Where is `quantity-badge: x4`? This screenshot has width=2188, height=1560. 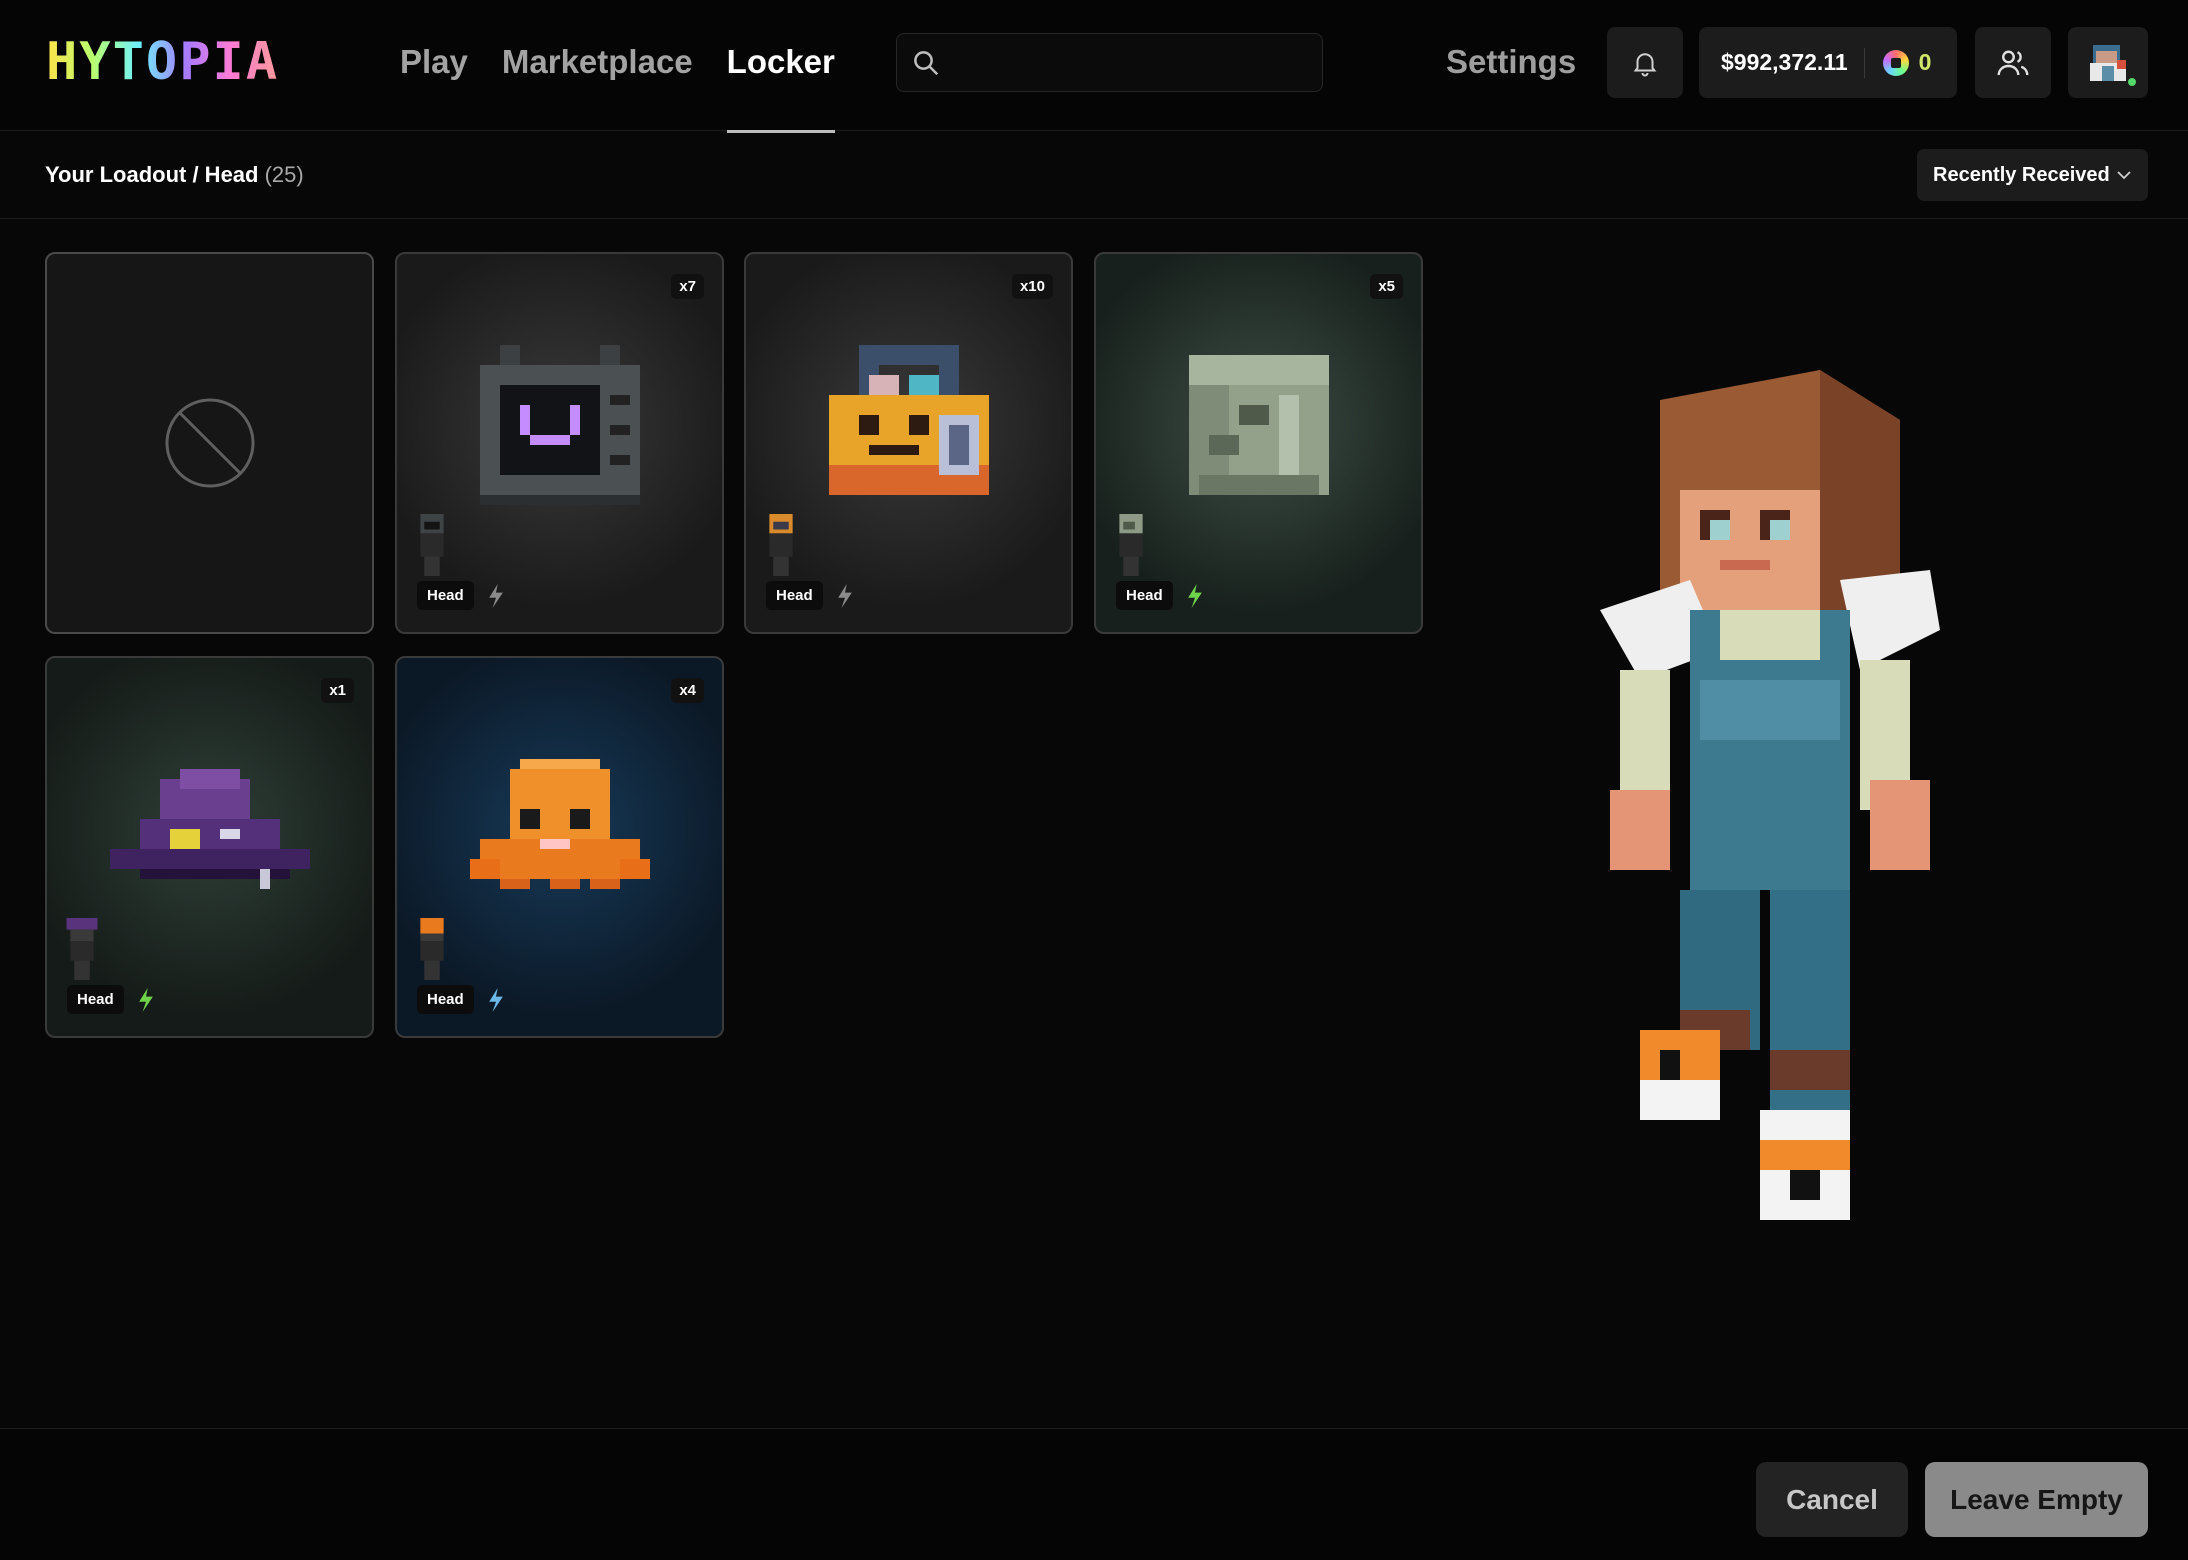
quantity-badge: x4 is located at coordinates (687, 690).